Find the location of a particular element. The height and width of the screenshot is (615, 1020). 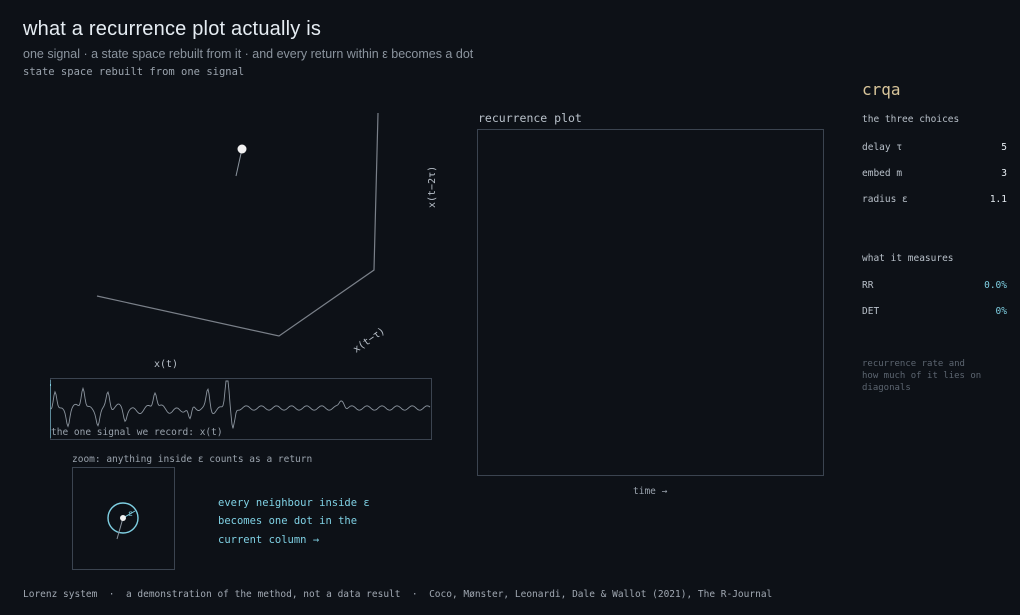

panel-title: crqa is located at coordinates (881, 89).